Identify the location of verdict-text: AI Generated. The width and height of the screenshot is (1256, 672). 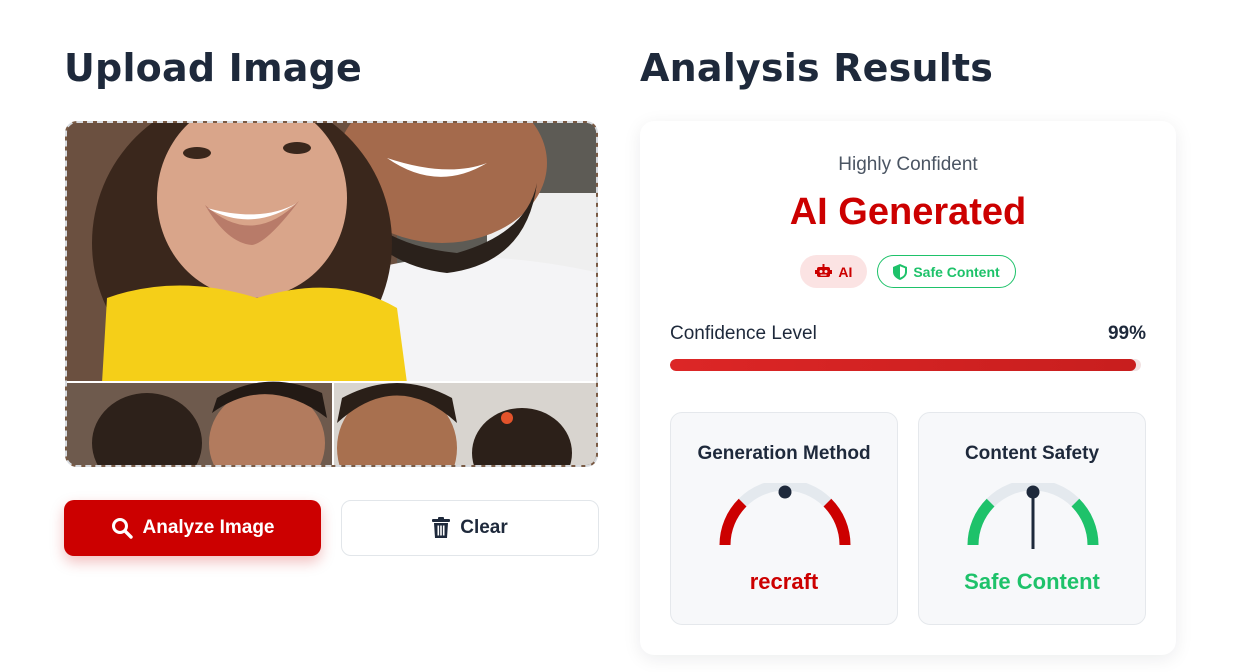
(908, 212).